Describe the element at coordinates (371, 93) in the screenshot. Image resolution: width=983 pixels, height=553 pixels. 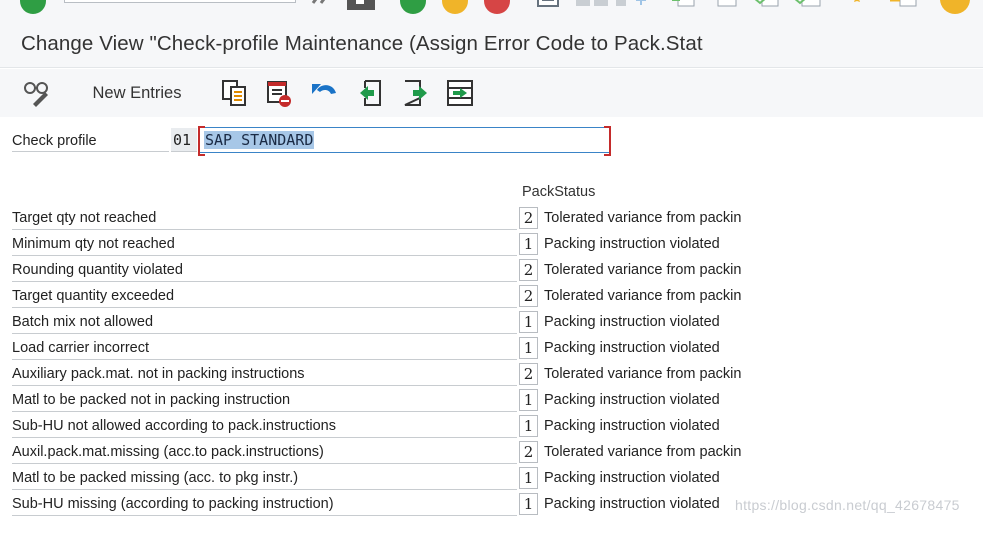
I see `select-all-icon` at that location.